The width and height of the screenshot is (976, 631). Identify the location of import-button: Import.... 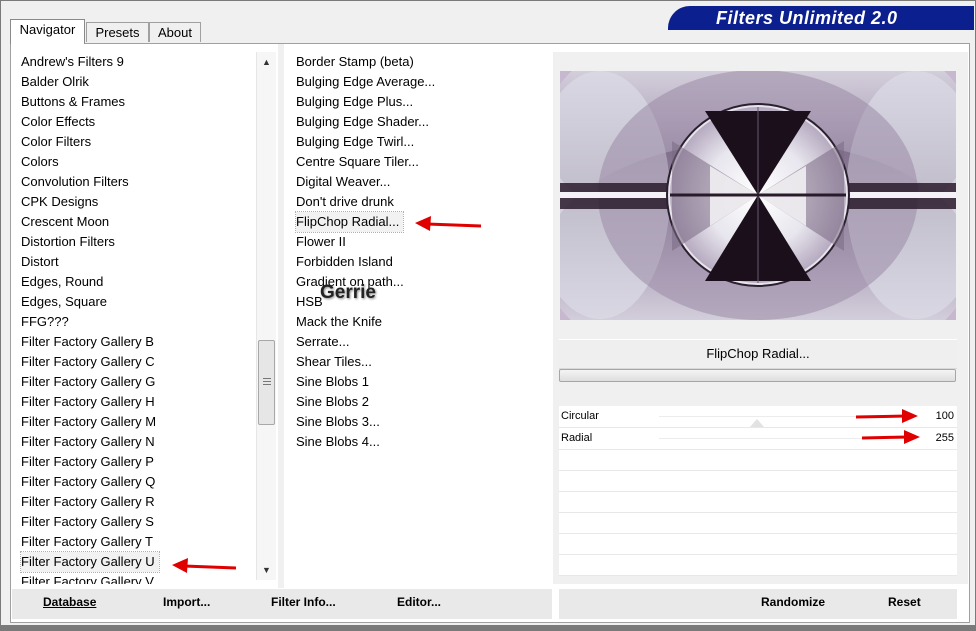
(186, 602).